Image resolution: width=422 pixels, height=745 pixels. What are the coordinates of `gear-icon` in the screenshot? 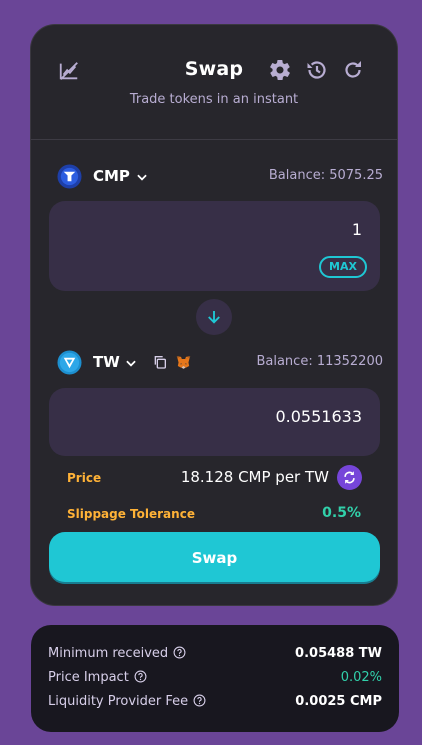 It's located at (280, 70).